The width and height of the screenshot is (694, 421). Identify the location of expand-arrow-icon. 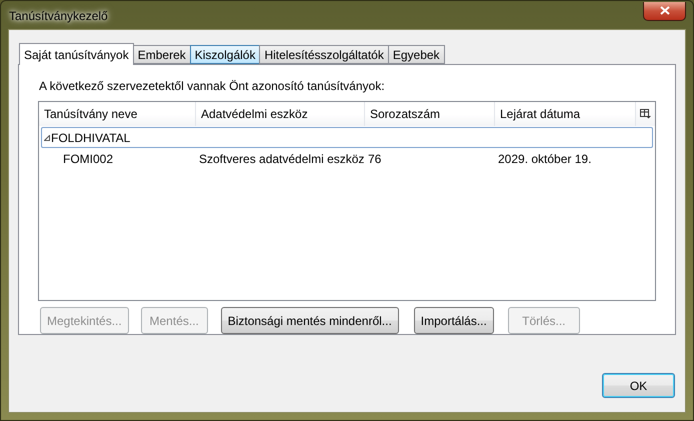
(47, 137).